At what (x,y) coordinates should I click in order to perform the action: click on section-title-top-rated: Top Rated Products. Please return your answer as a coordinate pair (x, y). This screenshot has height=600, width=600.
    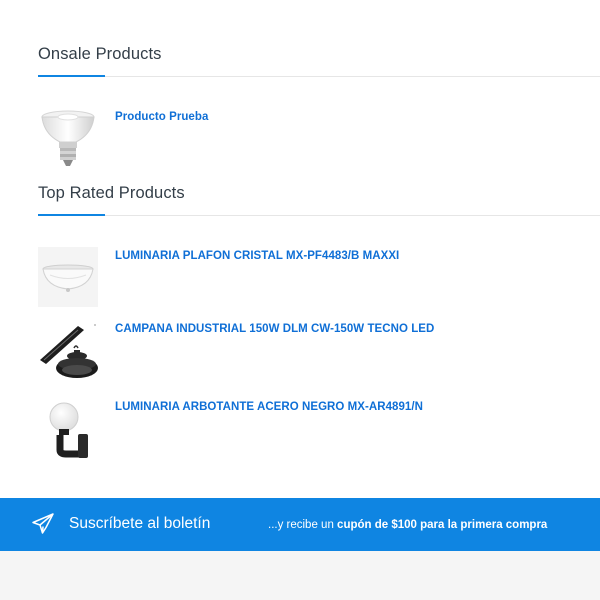
    Looking at the image, I should click on (111, 193).